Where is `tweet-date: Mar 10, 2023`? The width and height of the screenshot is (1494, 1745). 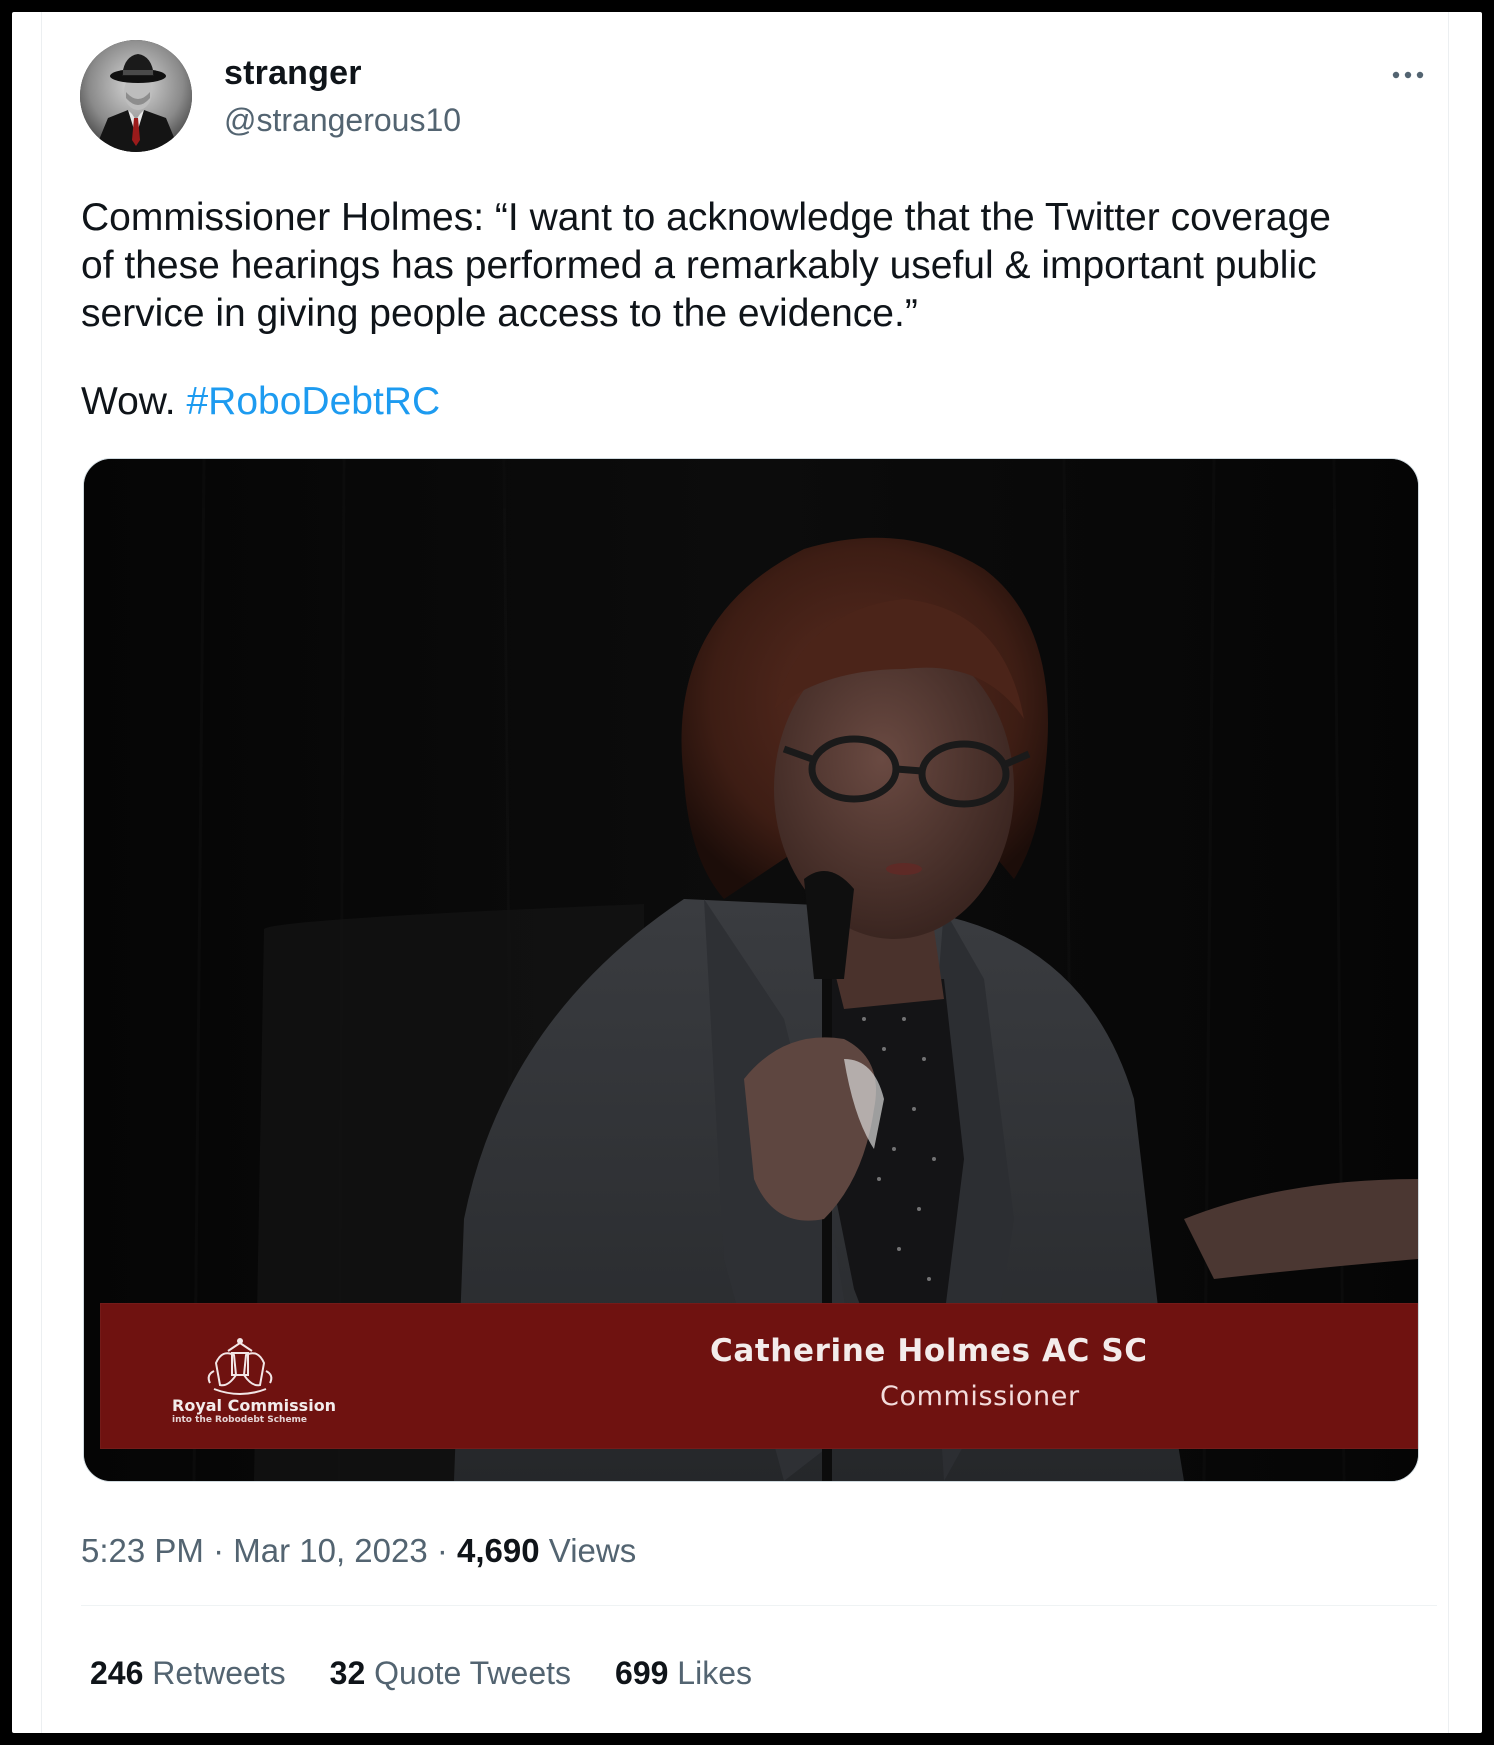 tweet-date: Mar 10, 2023 is located at coordinates (330, 1550).